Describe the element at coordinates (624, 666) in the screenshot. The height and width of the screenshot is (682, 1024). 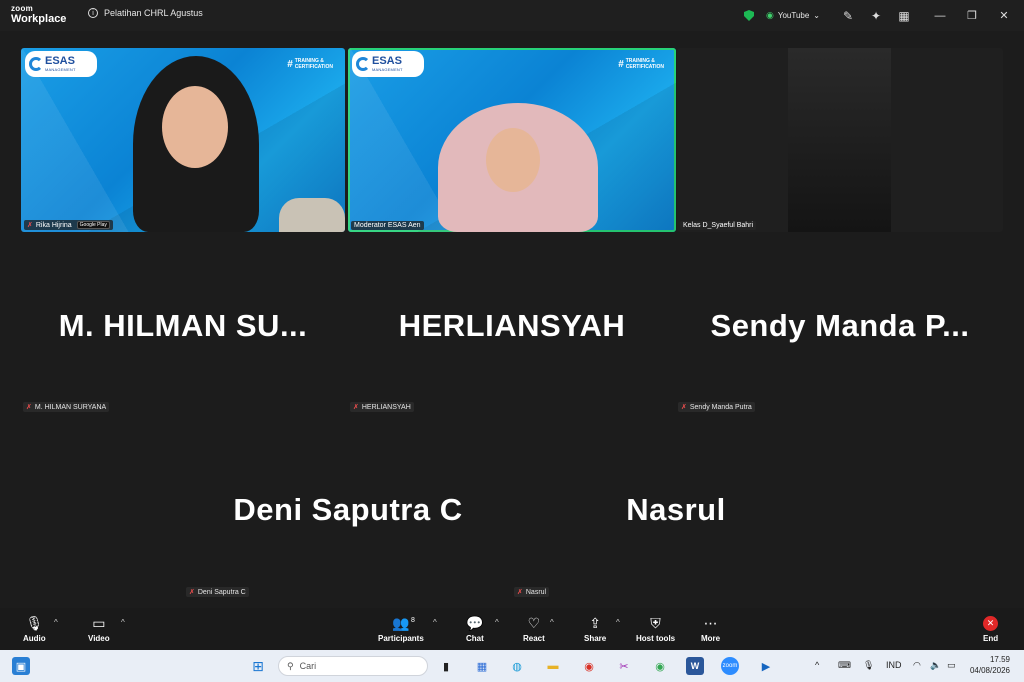
I see `snipping-tool-icon: ✂` at that location.